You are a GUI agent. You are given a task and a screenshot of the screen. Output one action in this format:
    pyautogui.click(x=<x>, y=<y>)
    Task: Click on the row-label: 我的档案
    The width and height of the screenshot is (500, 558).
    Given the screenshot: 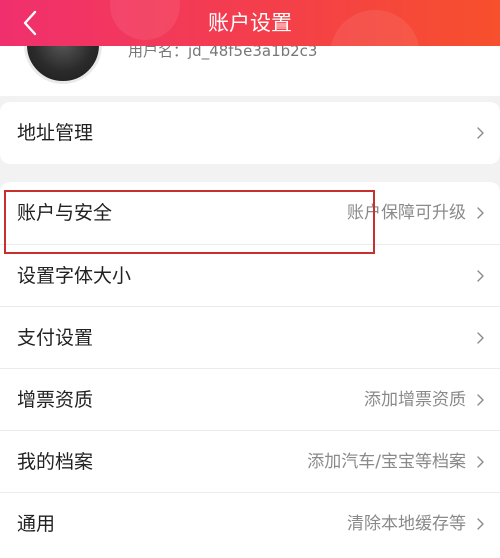 What is the action you would take?
    pyautogui.click(x=55, y=462)
    